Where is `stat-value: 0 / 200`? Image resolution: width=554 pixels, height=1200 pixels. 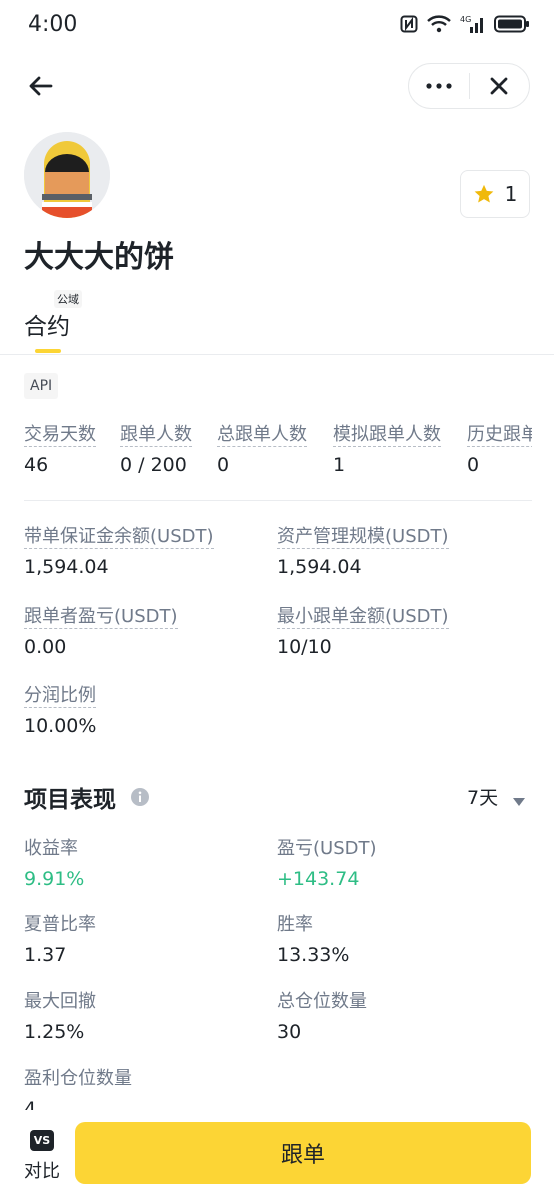 stat-value: 0 / 200 is located at coordinates (153, 465).